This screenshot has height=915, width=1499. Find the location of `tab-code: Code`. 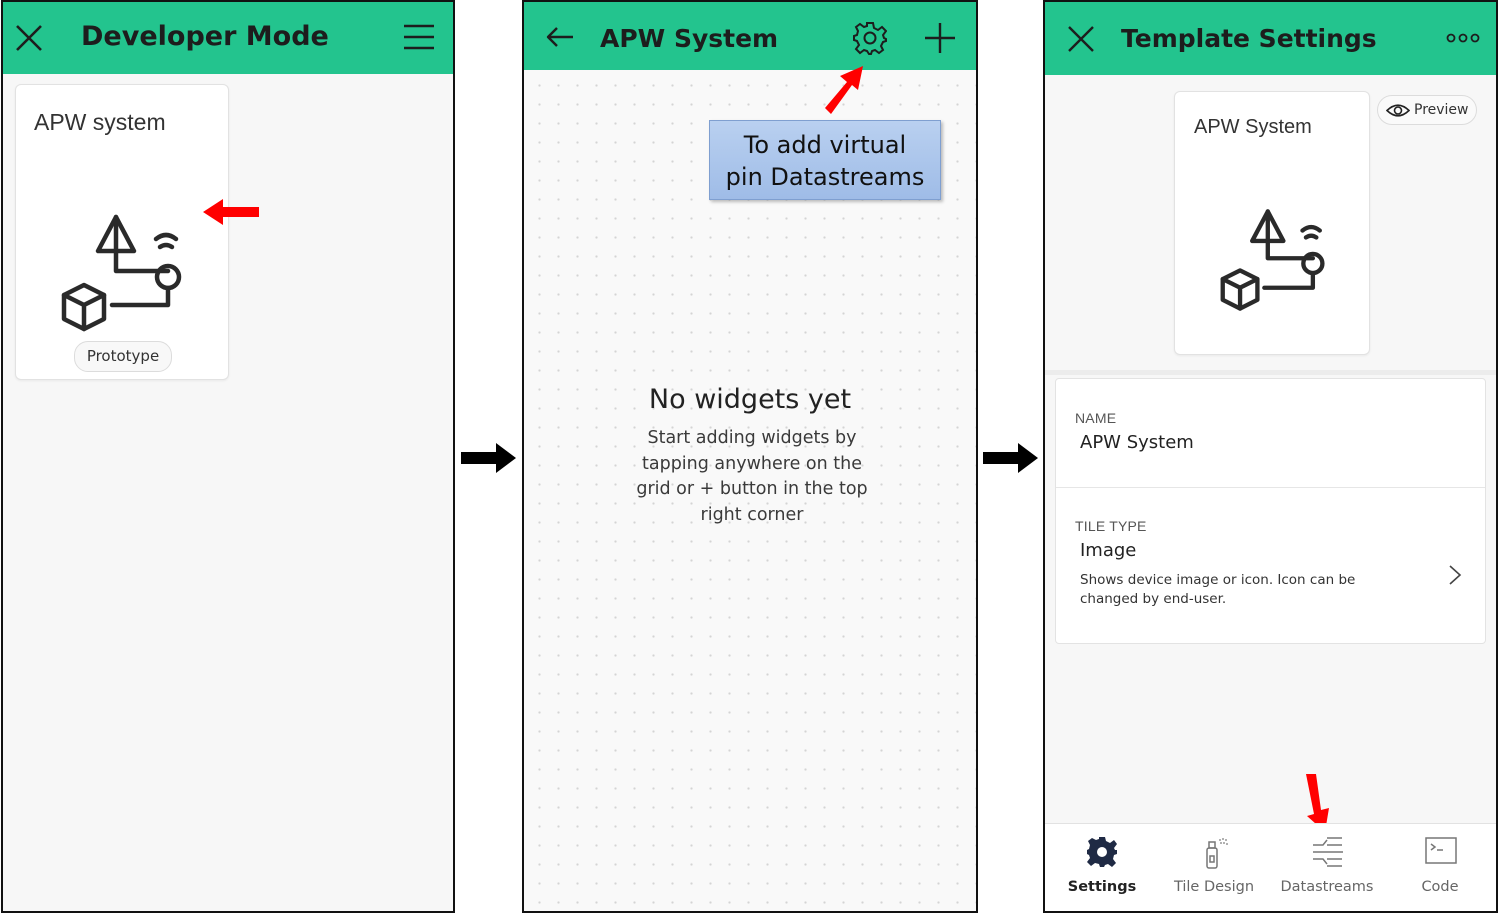

tab-code: Code is located at coordinates (1440, 867).